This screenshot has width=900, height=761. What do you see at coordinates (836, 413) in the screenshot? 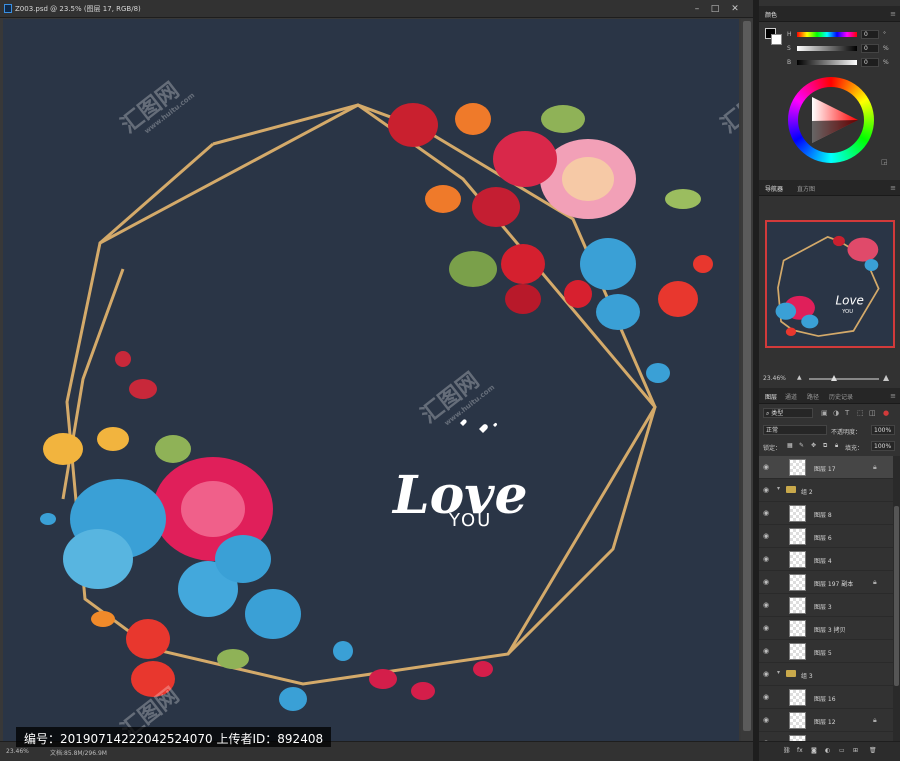
I see `filter-adjust-icon: ◑` at bounding box center [836, 413].